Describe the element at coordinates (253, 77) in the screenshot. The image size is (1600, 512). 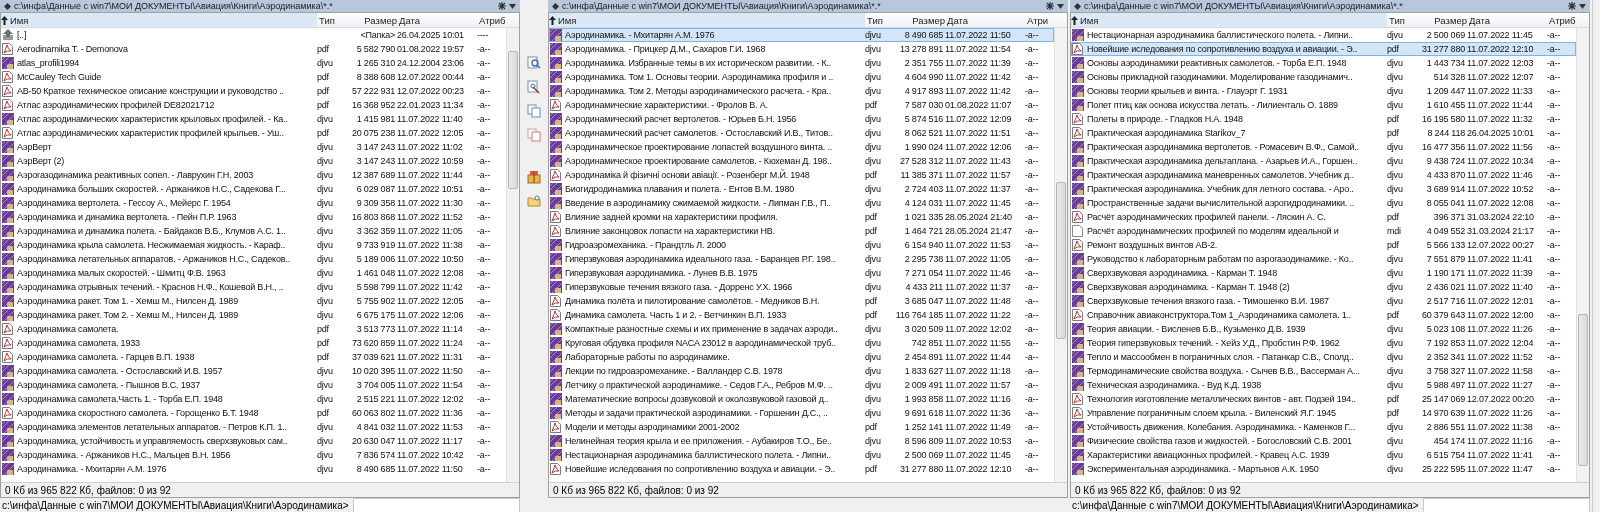
I see `file-row: McCauley Tech Guide pdf 8 388 608 12.07.2022 00:44 -a--` at that location.